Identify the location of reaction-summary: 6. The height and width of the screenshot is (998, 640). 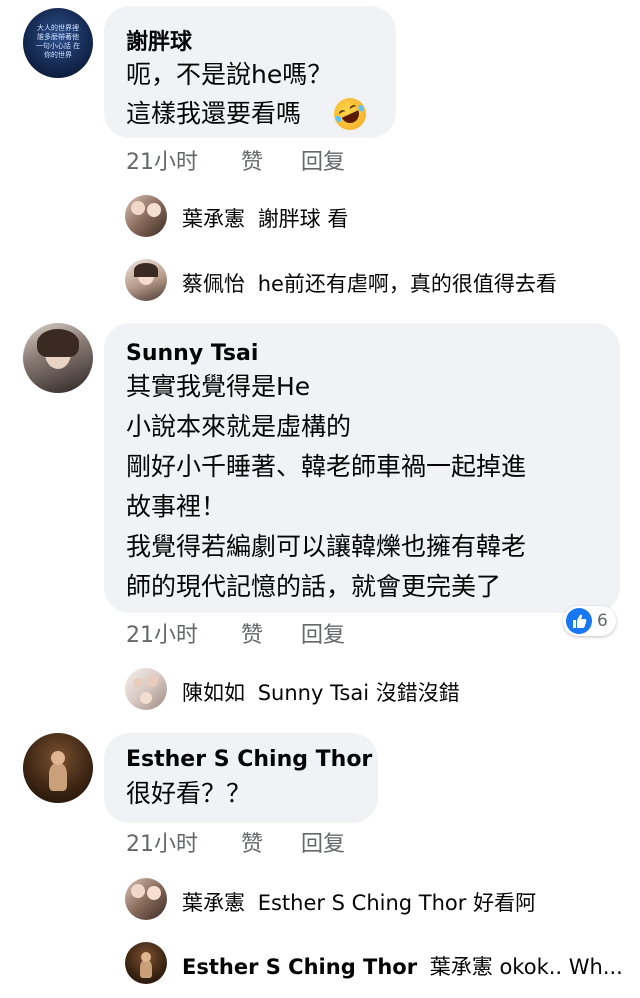
(589, 621).